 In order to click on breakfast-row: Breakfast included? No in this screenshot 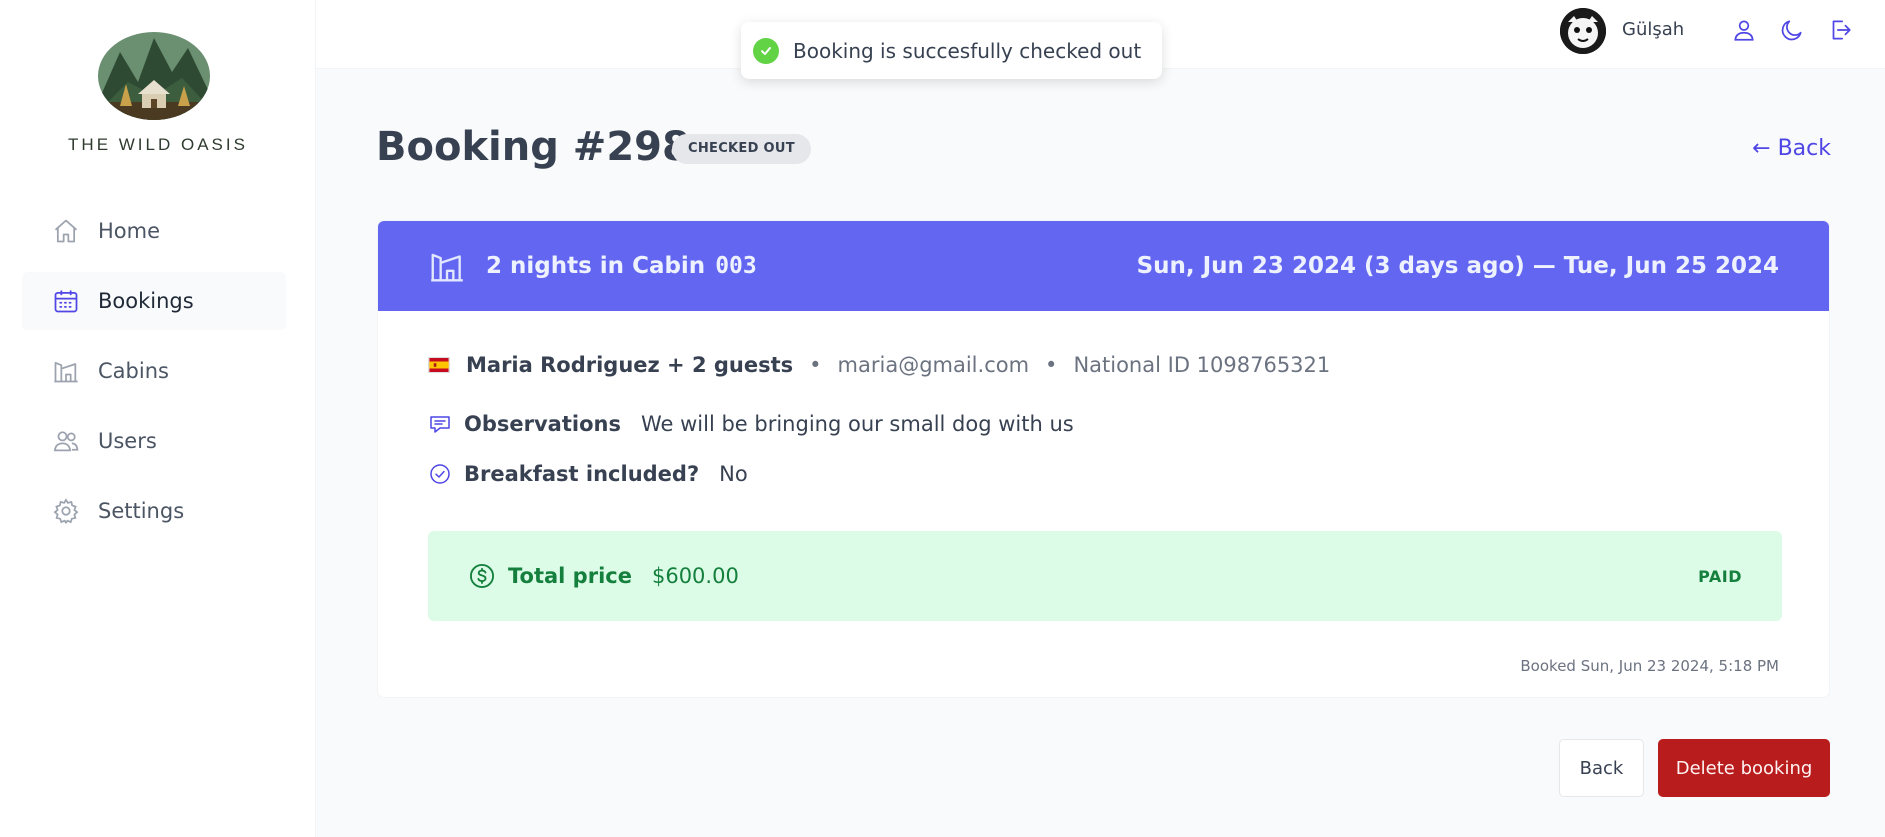, I will do `click(588, 474)`.